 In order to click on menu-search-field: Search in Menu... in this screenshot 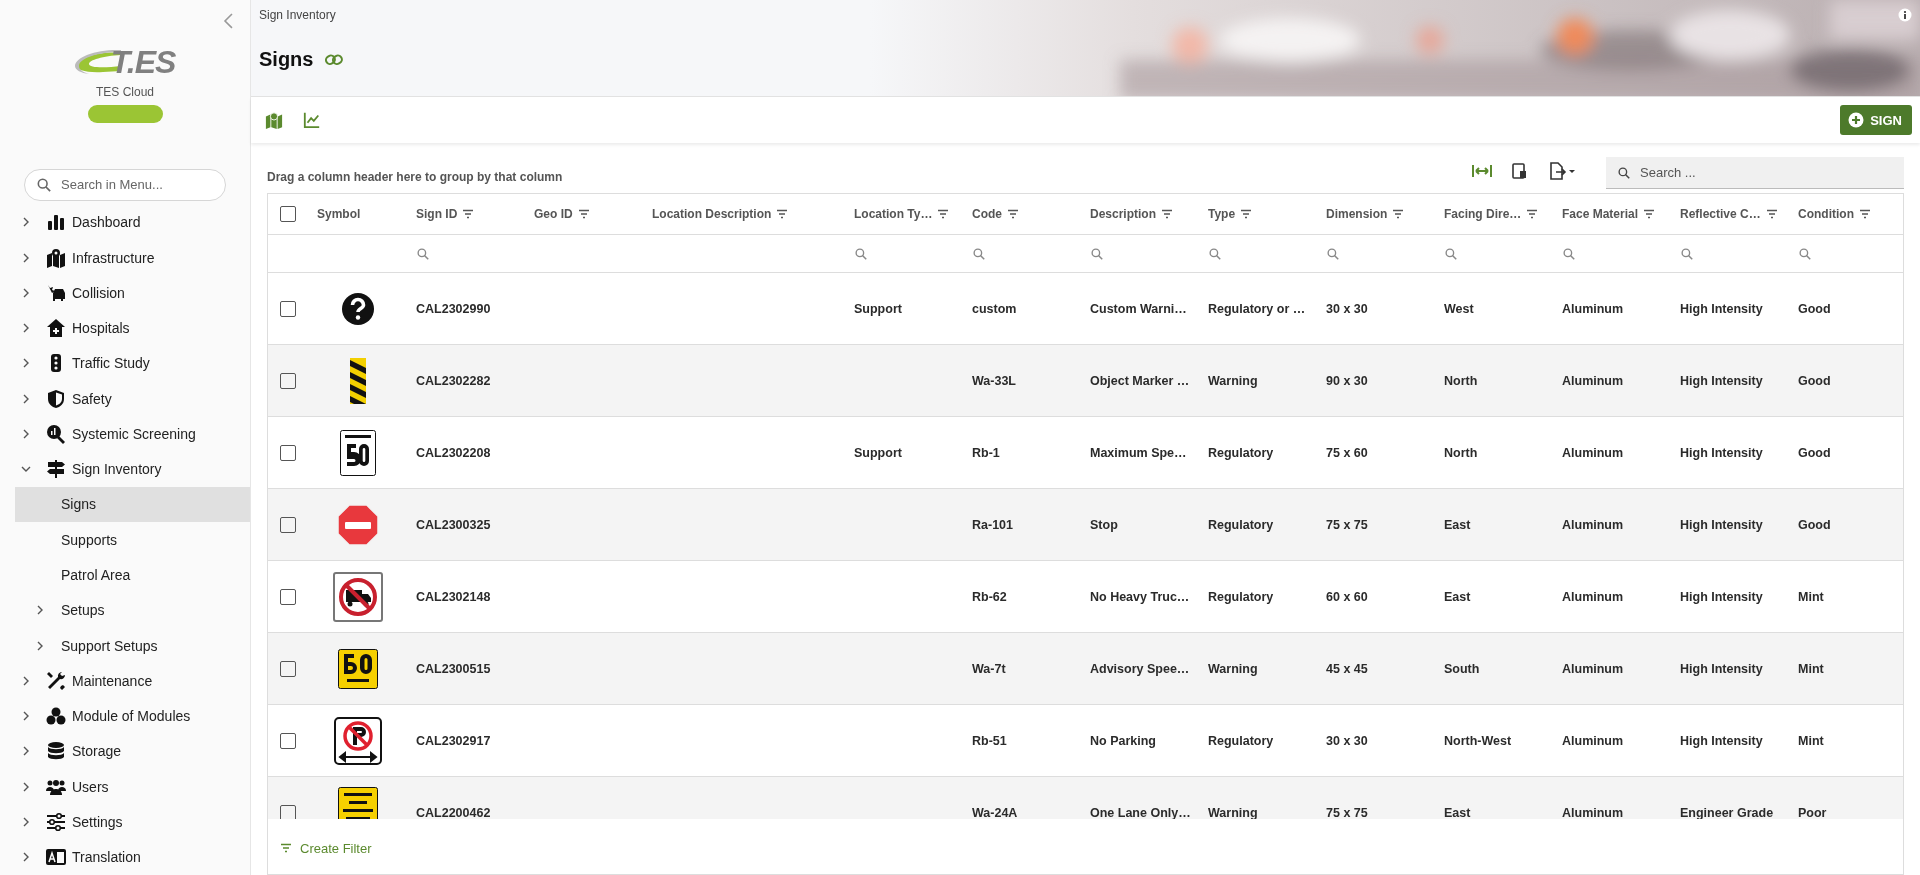, I will do `click(136, 185)`.